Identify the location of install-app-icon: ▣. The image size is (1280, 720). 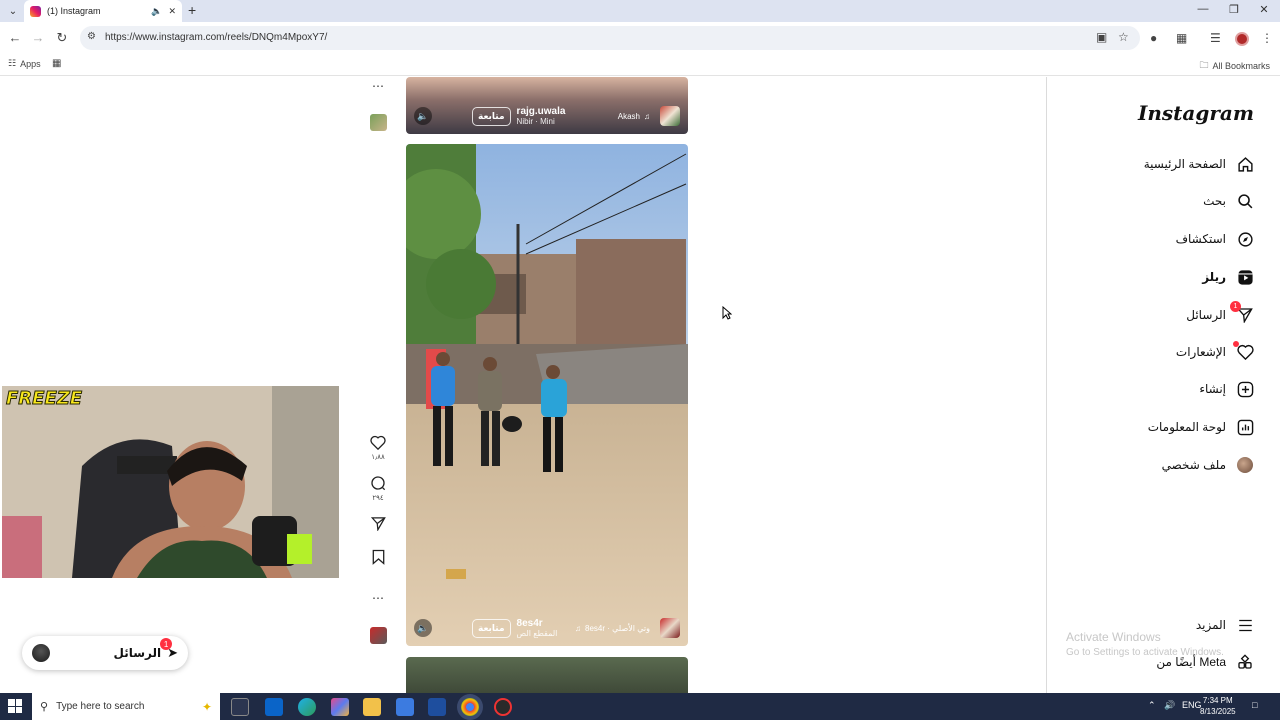
(1101, 37).